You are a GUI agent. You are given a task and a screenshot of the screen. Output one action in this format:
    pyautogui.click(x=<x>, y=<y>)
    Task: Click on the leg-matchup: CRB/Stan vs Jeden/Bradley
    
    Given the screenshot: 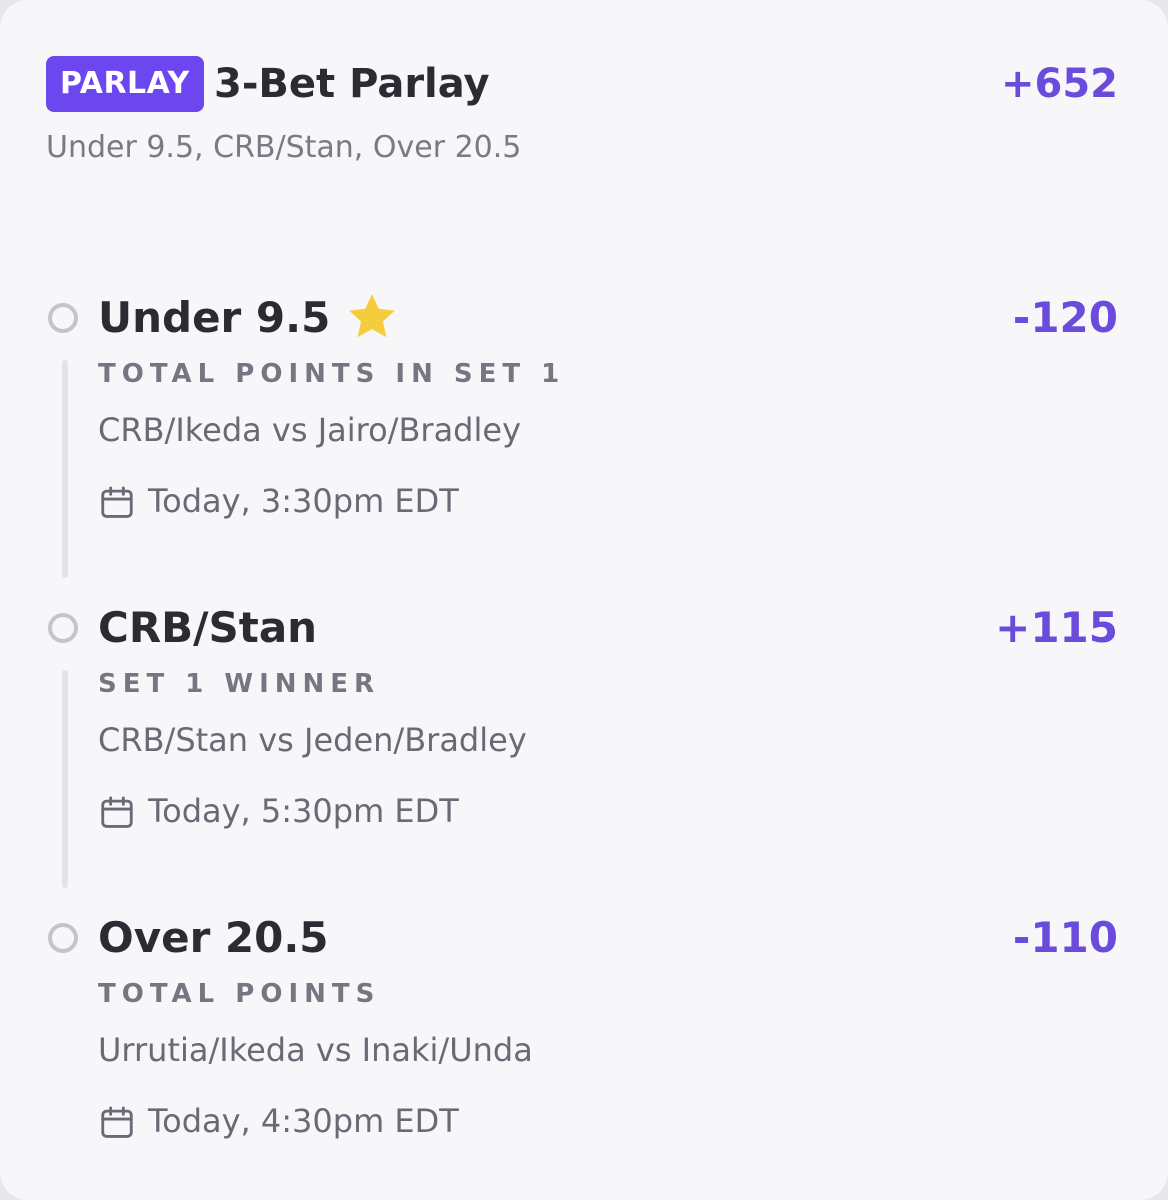 What is the action you would take?
    pyautogui.click(x=312, y=740)
    